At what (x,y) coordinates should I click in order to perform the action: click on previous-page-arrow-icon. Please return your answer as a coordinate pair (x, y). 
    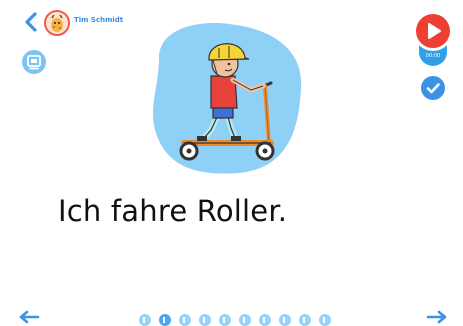
    Looking at the image, I should click on (29, 317).